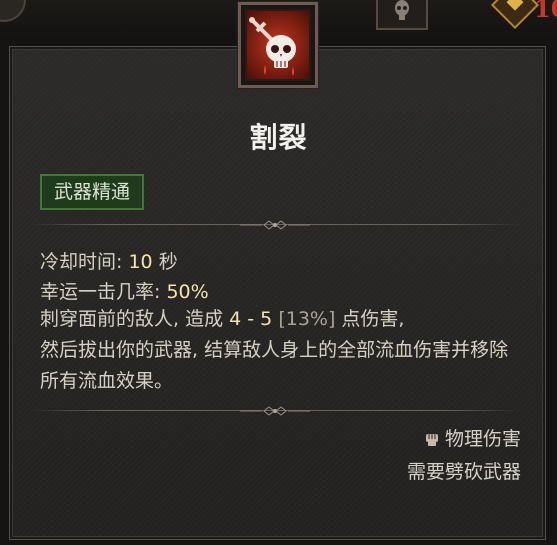 This screenshot has height=545, width=557. What do you see at coordinates (92, 192) in the screenshot?
I see `skill-category-tag: 武器精通` at bounding box center [92, 192].